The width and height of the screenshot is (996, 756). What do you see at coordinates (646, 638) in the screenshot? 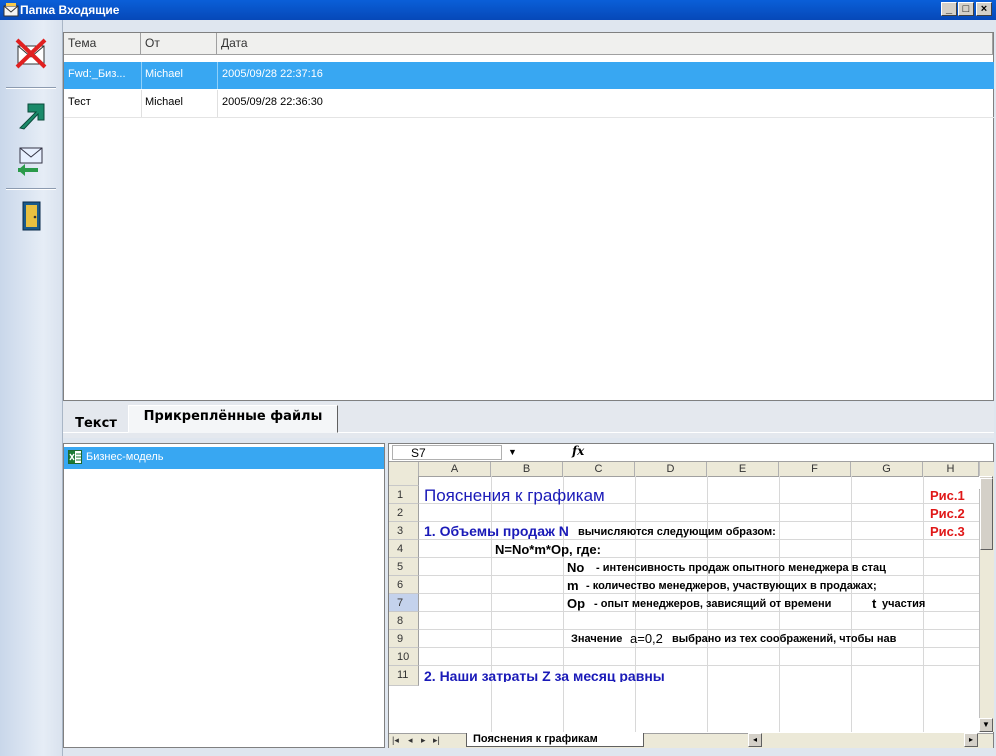
I see `cell-value-a: a=0,2` at bounding box center [646, 638].